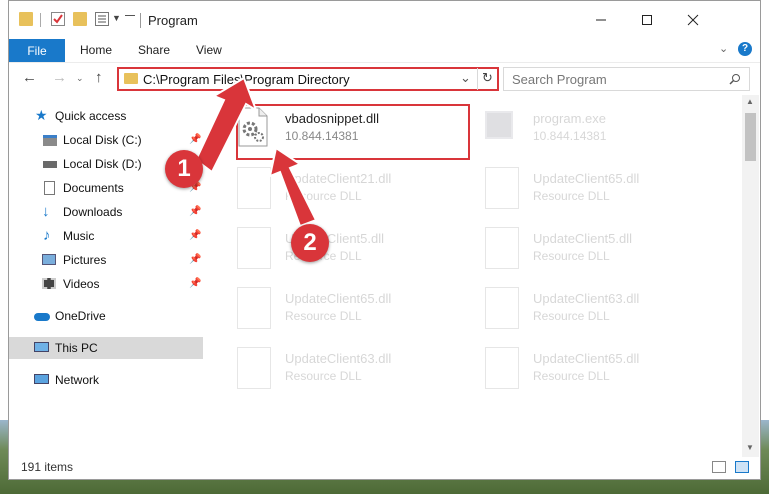  What do you see at coordinates (184, 169) in the screenshot?
I see `step-1-badge: 1` at bounding box center [184, 169].